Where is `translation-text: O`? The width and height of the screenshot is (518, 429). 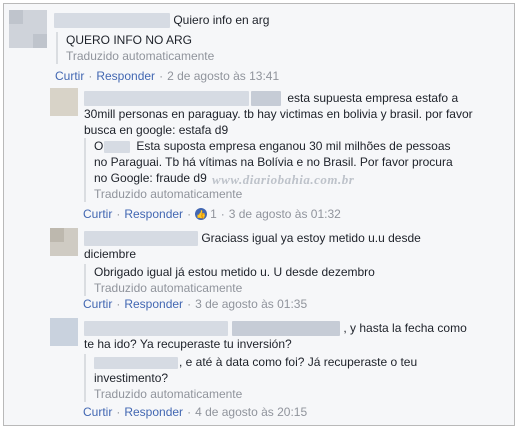
translation-text: O is located at coordinates (99, 146).